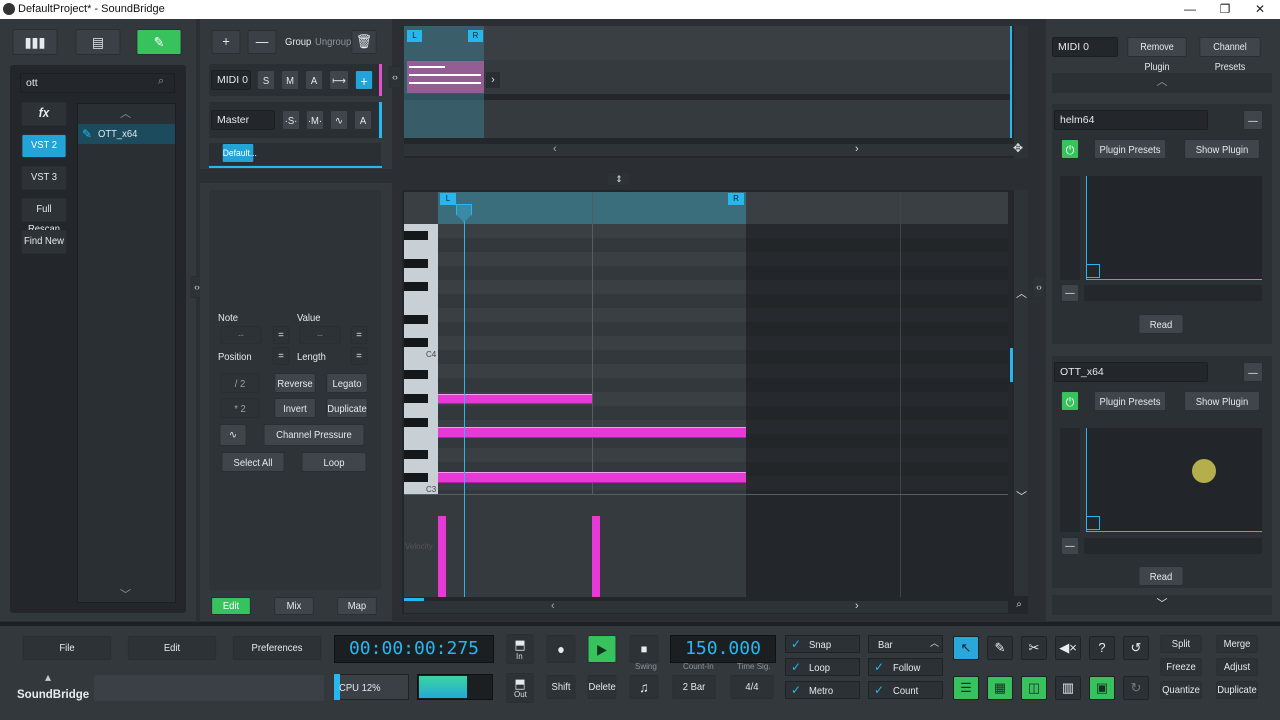 This screenshot has width=1280, height=720. What do you see at coordinates (240, 383) in the screenshot?
I see `divide-length-button: / 2` at bounding box center [240, 383].